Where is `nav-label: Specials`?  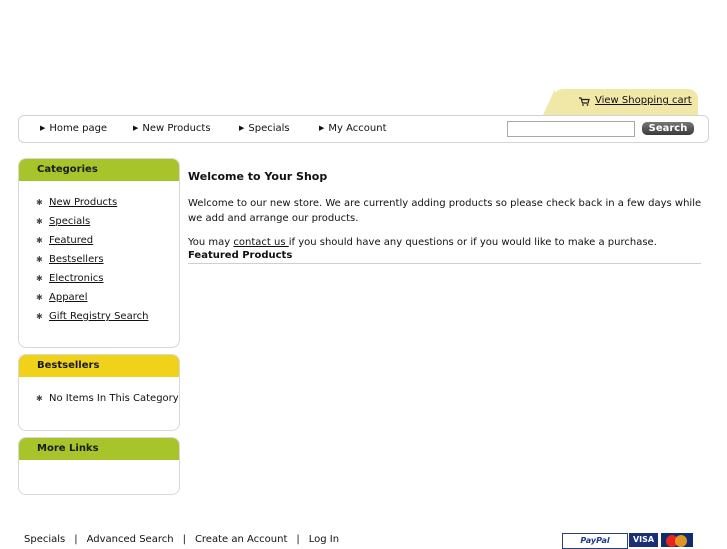 nav-label: Specials is located at coordinates (269, 128).